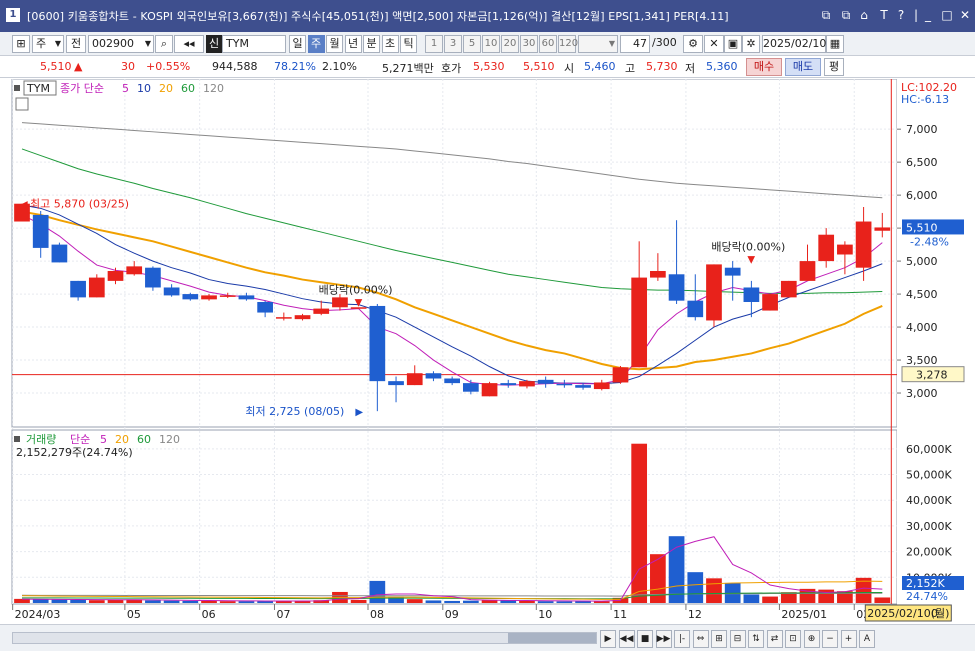 The width and height of the screenshot is (975, 651). Describe the element at coordinates (334, 44) in the screenshot. I see `period-button-2: 월` at that location.